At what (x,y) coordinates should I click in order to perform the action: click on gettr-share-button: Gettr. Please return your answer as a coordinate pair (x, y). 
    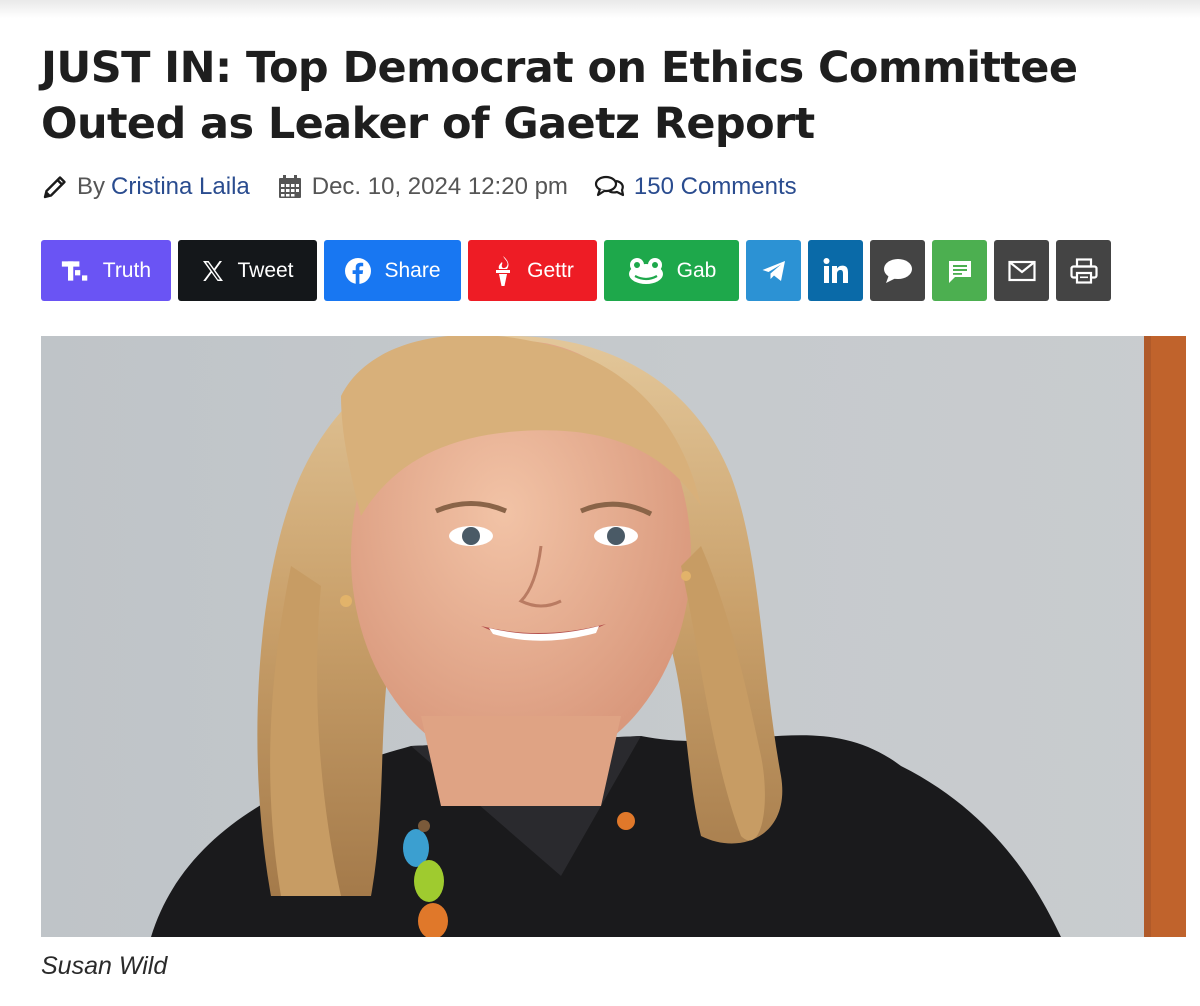
    Looking at the image, I should click on (532, 270).